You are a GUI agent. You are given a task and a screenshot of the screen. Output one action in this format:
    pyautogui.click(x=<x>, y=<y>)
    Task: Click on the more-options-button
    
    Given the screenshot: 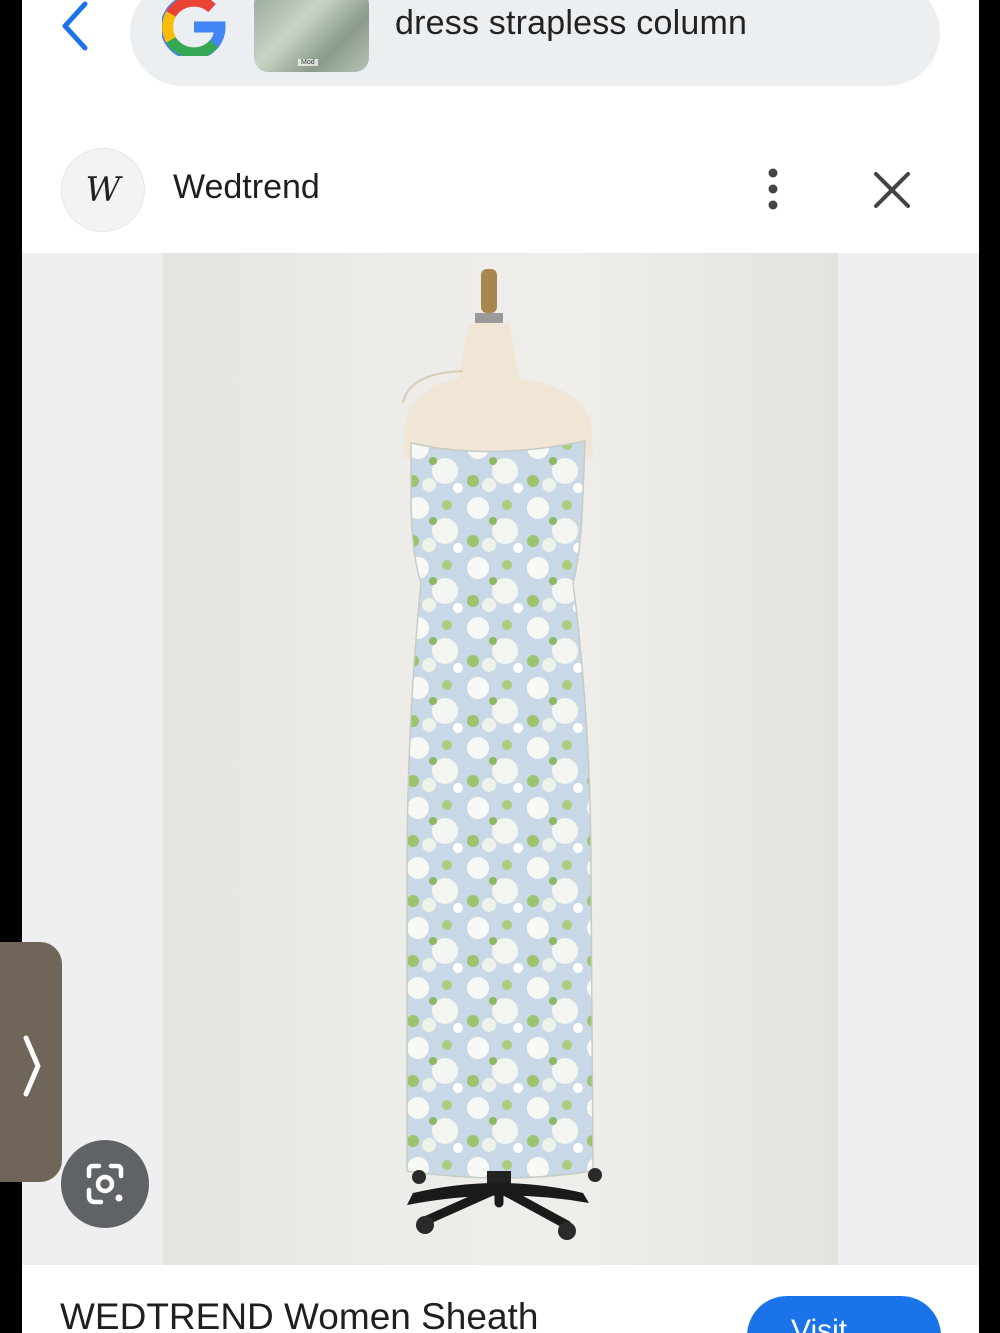 What is the action you would take?
    pyautogui.click(x=773, y=189)
    